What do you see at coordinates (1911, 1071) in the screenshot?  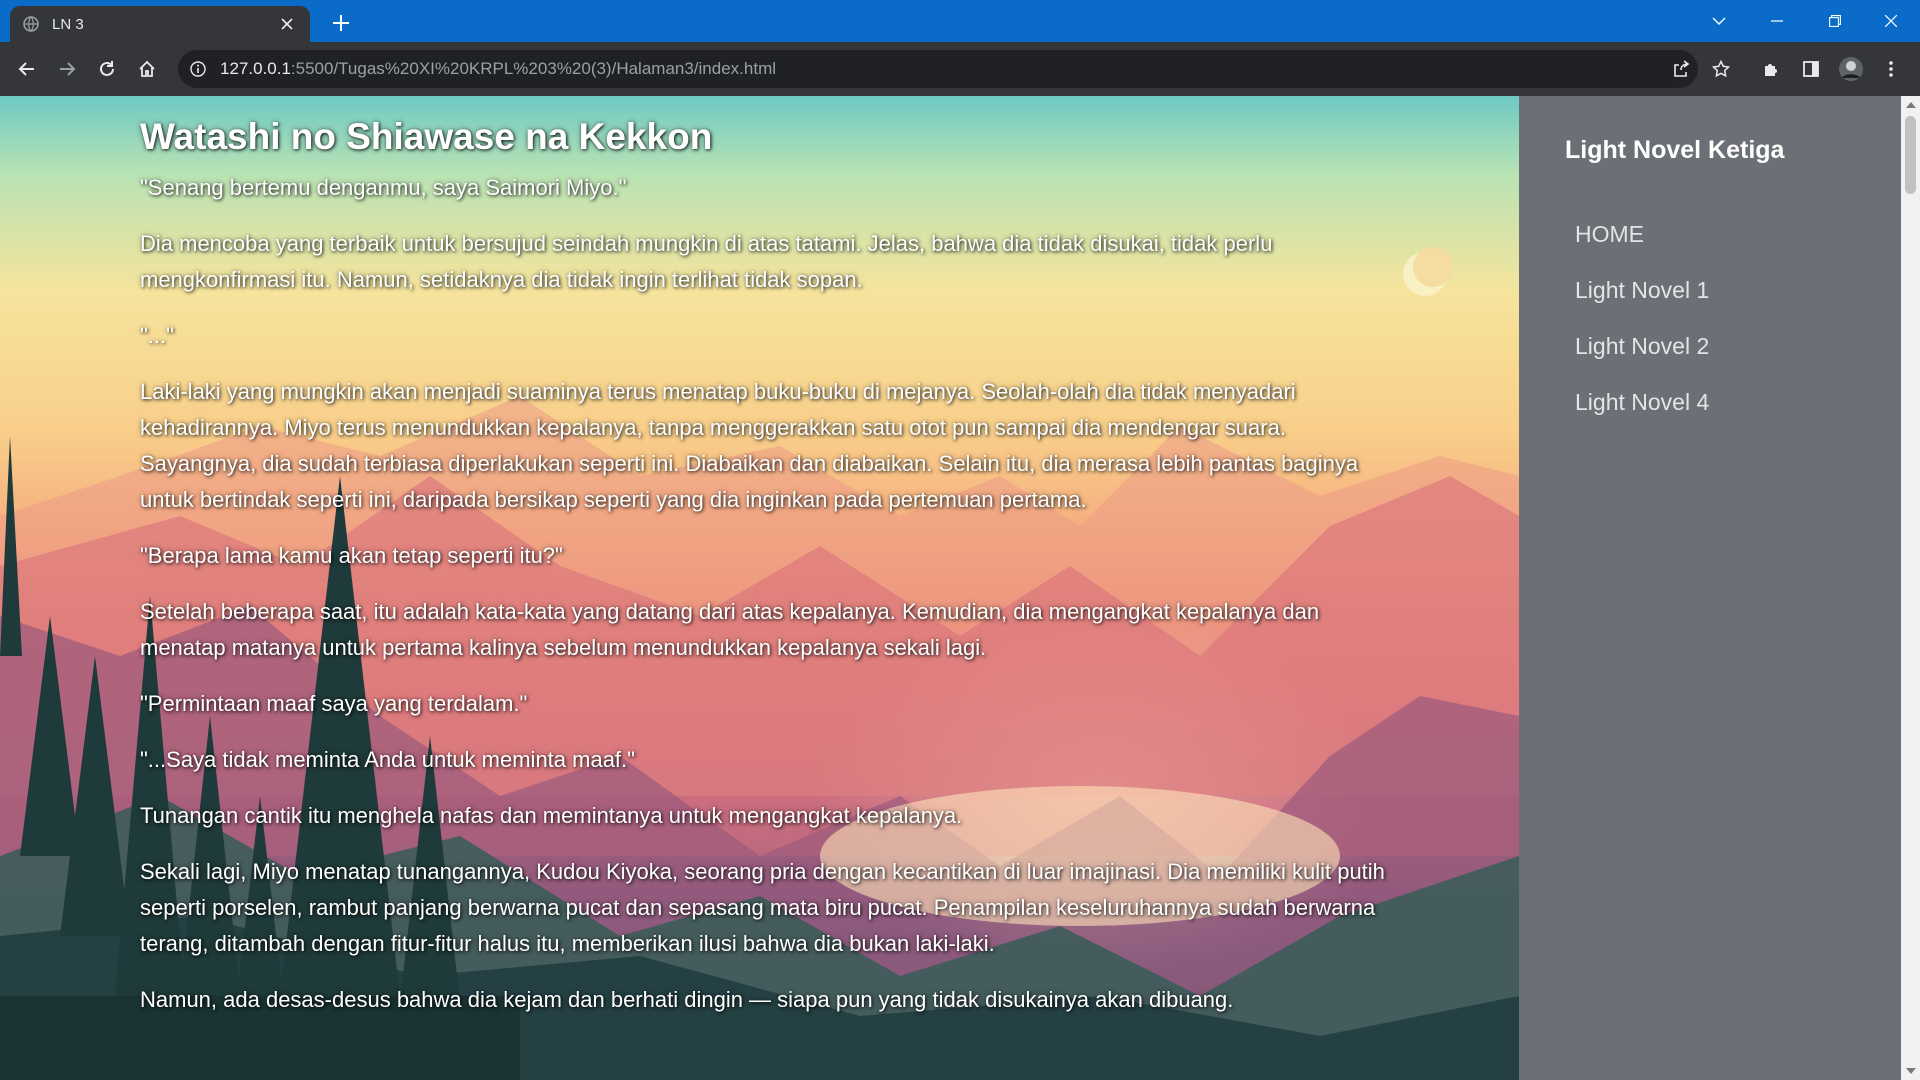 I see `scroll-down-icon` at bounding box center [1911, 1071].